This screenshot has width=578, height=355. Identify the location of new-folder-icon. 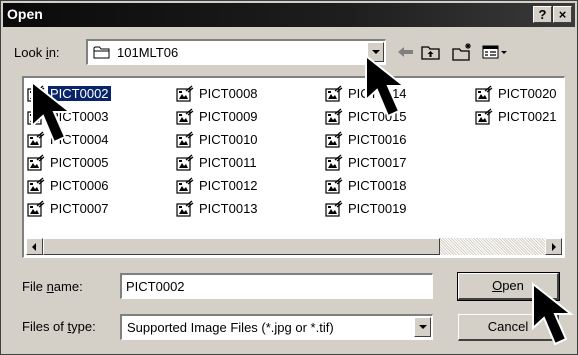
(462, 52).